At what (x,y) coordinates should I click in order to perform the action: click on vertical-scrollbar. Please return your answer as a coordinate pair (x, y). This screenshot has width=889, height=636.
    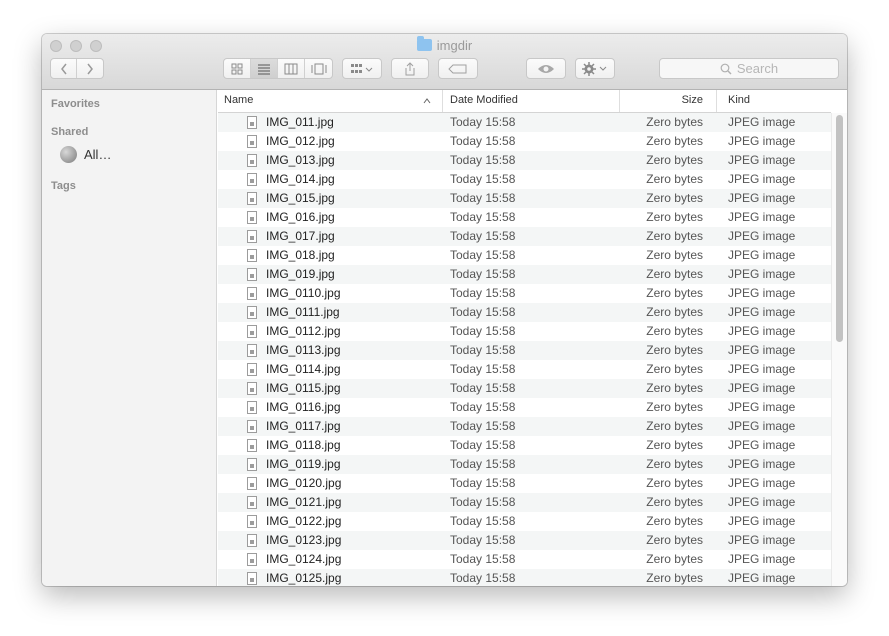
    Looking at the image, I should click on (839, 349).